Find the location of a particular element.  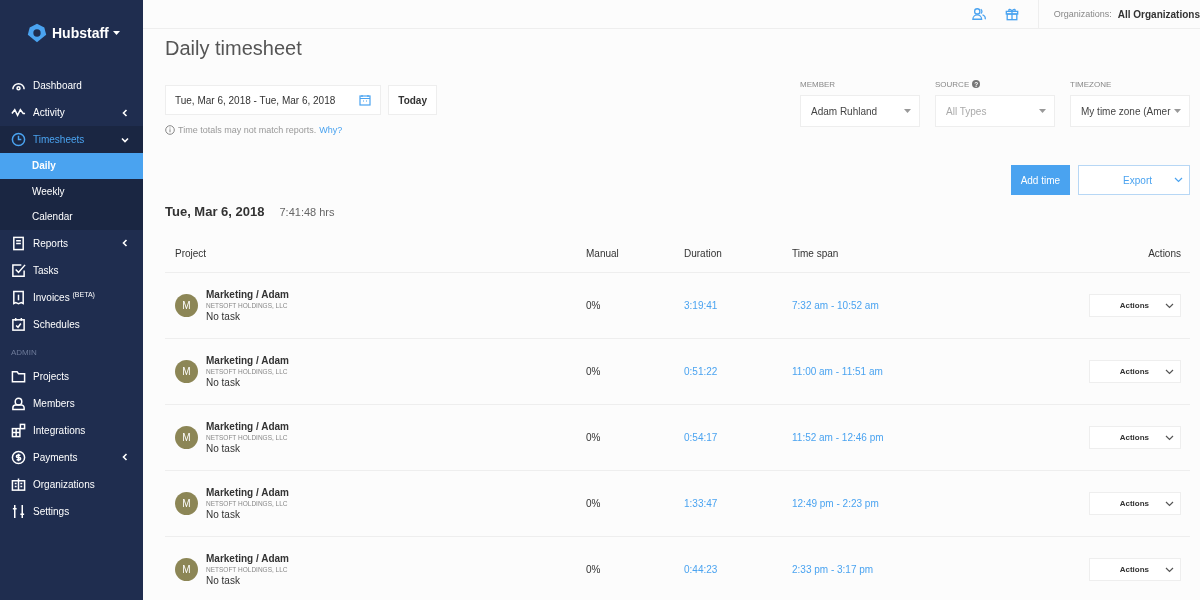

nav-subitem: Calendar is located at coordinates (71, 217).